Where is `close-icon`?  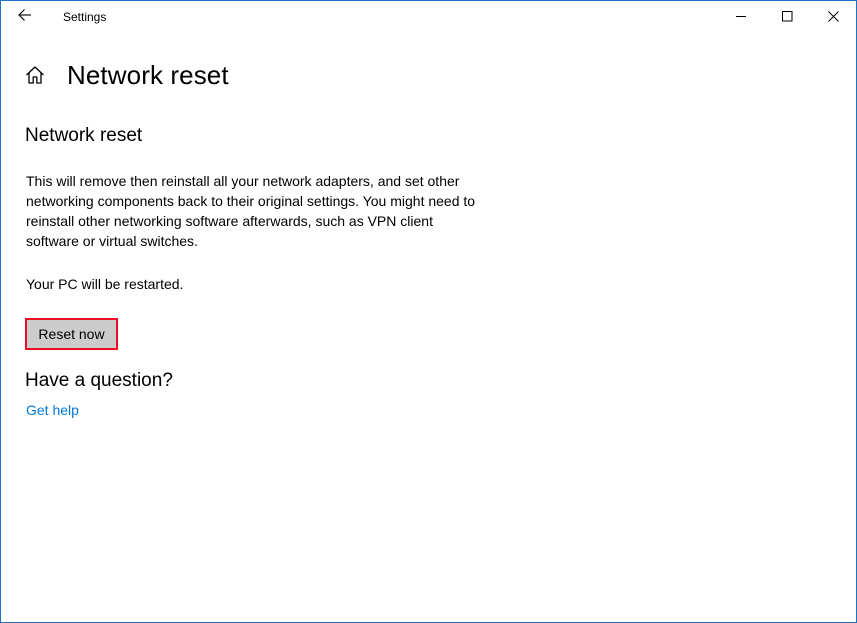
close-icon is located at coordinates (833, 18).